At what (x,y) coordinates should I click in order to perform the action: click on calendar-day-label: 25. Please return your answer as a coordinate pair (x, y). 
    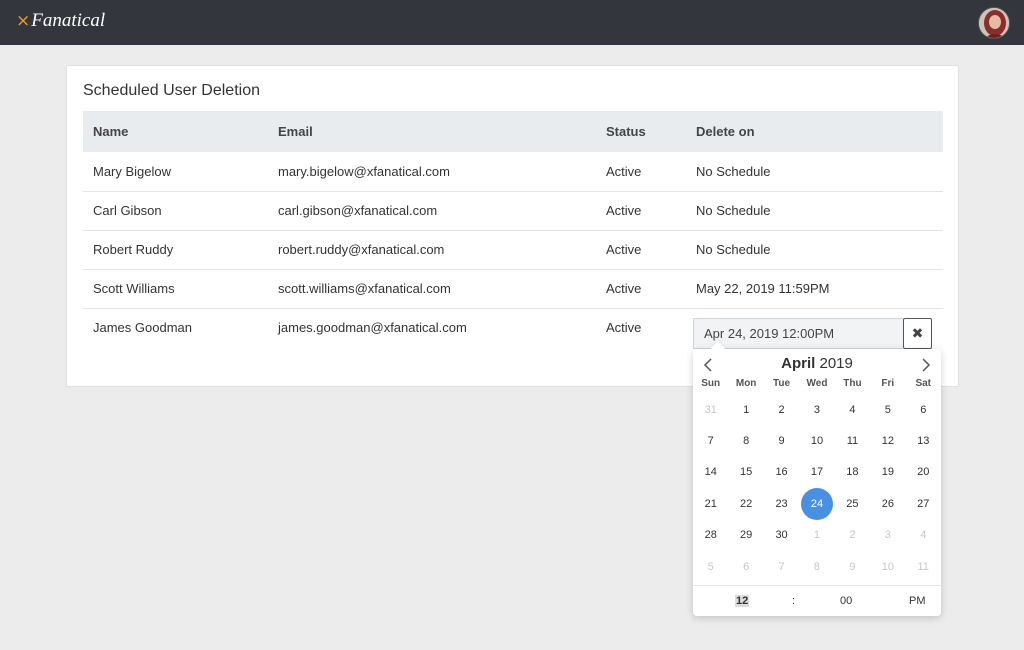
    Looking at the image, I should click on (852, 503).